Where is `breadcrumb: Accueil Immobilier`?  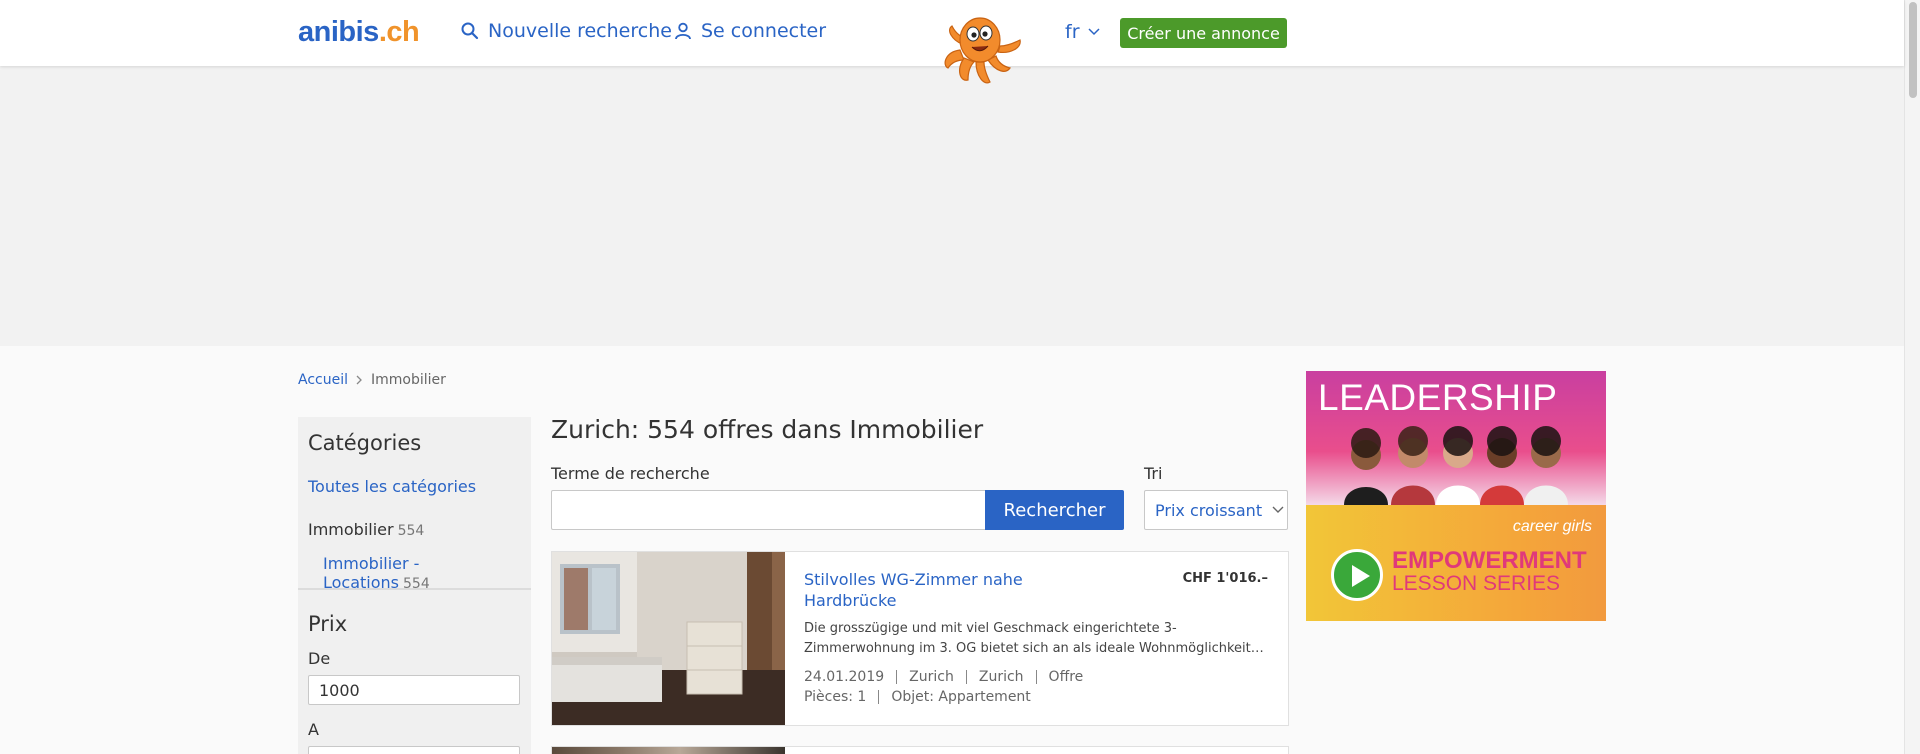
breadcrumb: Accueil Immobilier is located at coordinates (372, 380).